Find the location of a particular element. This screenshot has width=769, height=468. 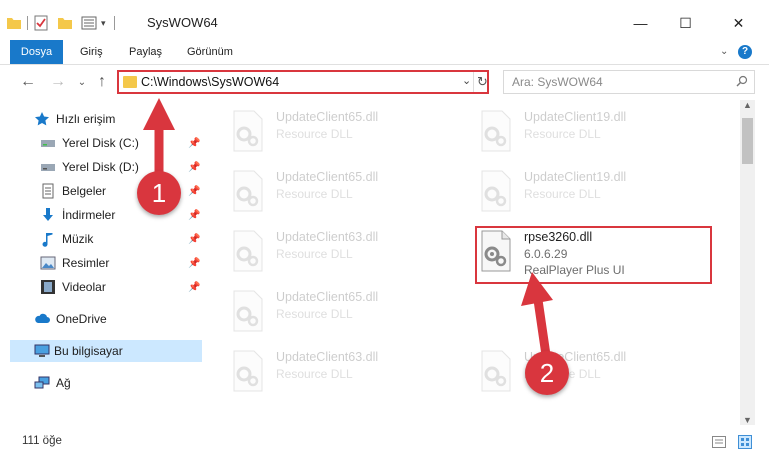

status-bar: 111 öğe is located at coordinates (384, 442).